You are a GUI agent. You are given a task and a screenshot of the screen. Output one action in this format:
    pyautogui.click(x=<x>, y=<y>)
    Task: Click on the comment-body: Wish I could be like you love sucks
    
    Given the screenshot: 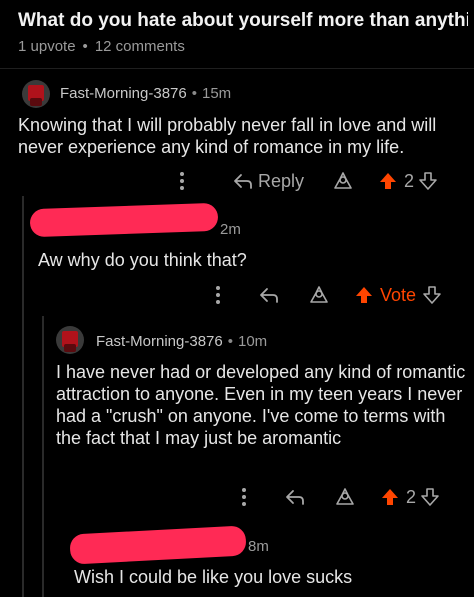 What is the action you would take?
    pyautogui.click(x=213, y=577)
    